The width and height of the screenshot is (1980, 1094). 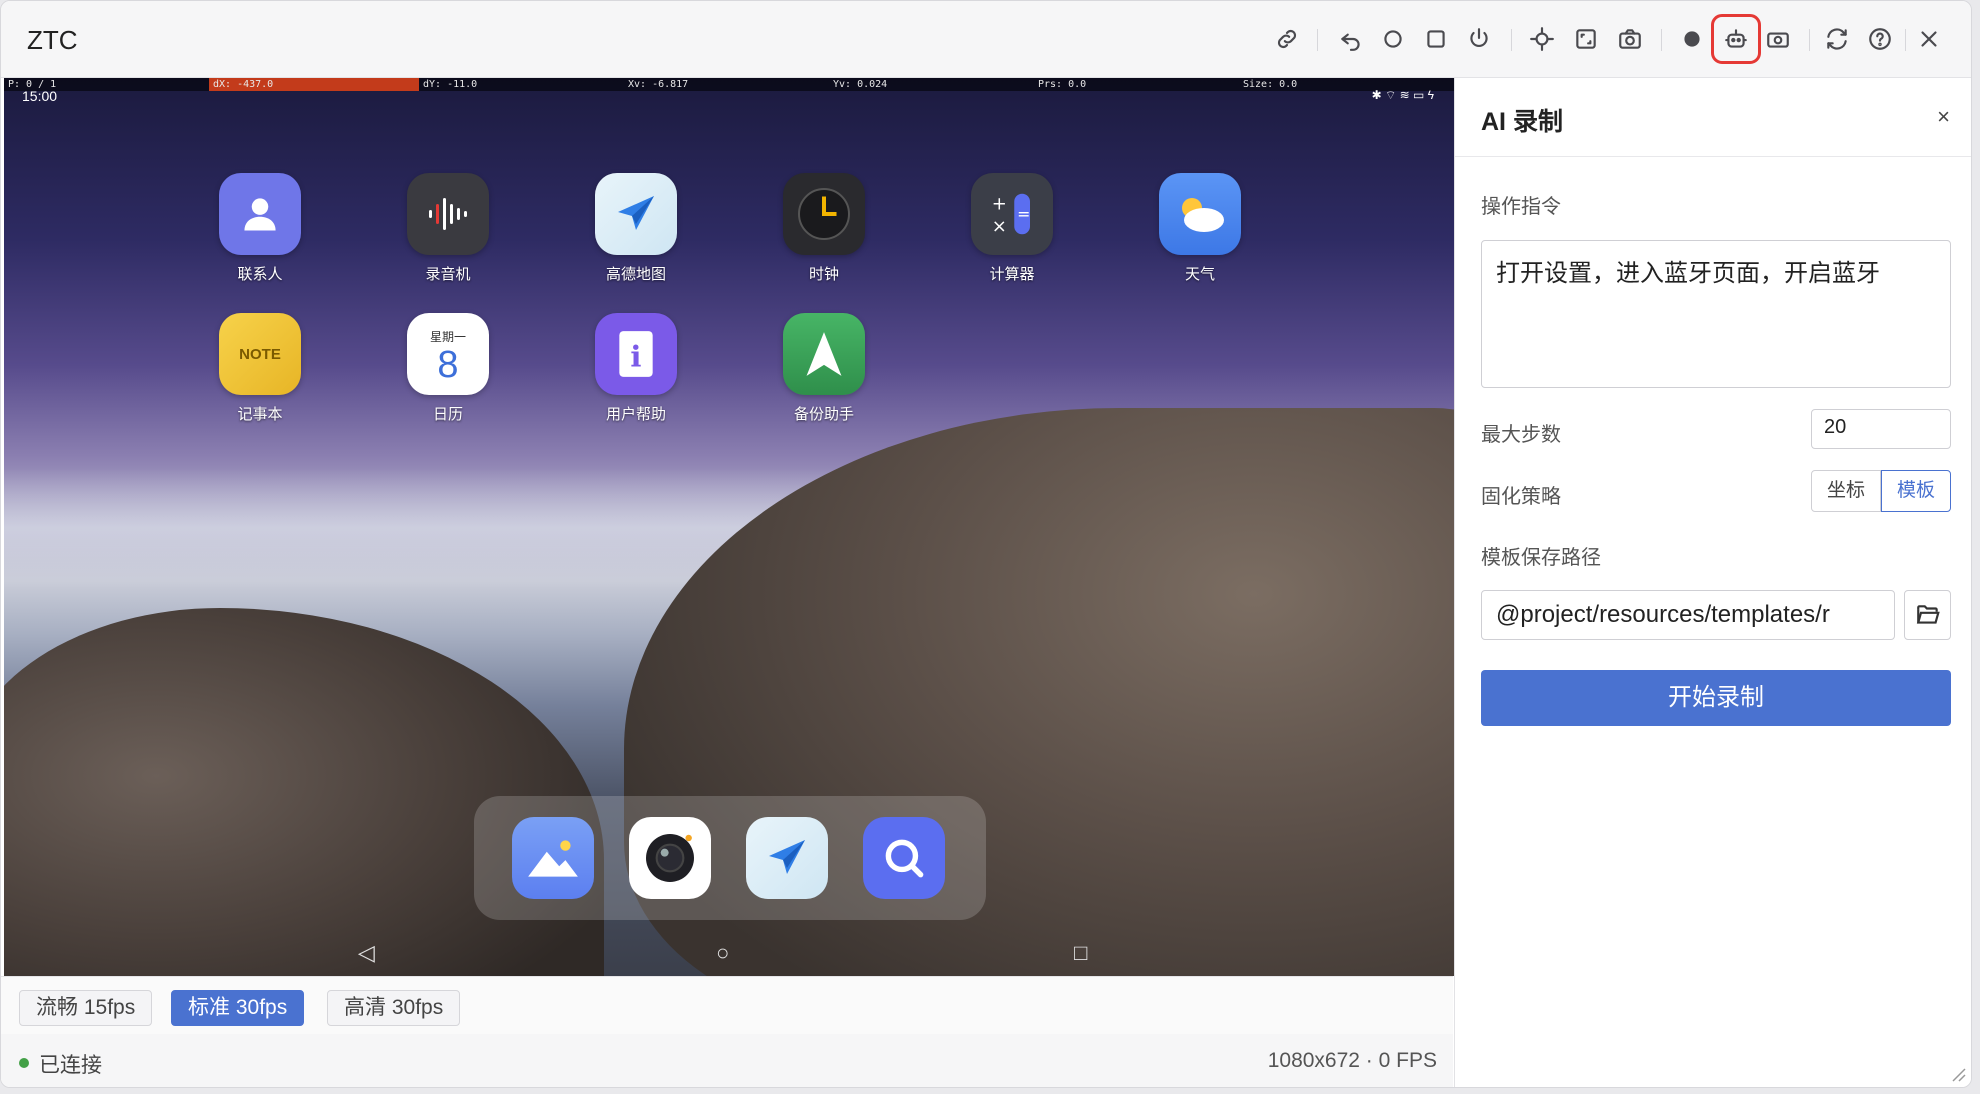 I want to click on fps-selector: 流畅 15fps 标准 30fps 高清 30fps, so click(x=727, y=1005).